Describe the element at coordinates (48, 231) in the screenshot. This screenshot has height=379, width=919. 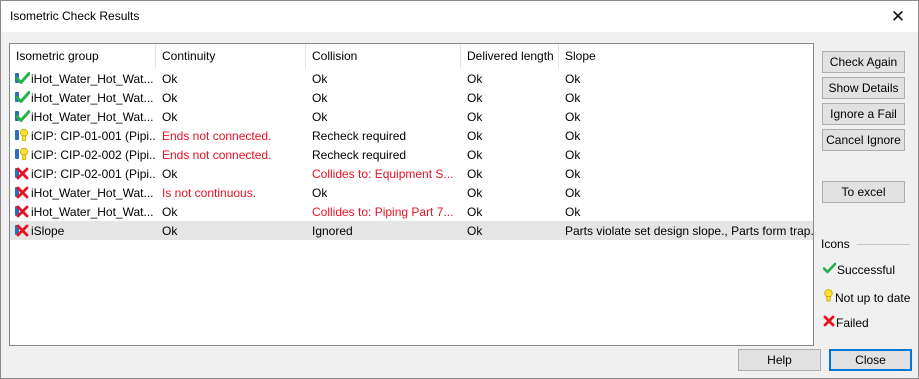
I see `group-label: iSlope` at that location.